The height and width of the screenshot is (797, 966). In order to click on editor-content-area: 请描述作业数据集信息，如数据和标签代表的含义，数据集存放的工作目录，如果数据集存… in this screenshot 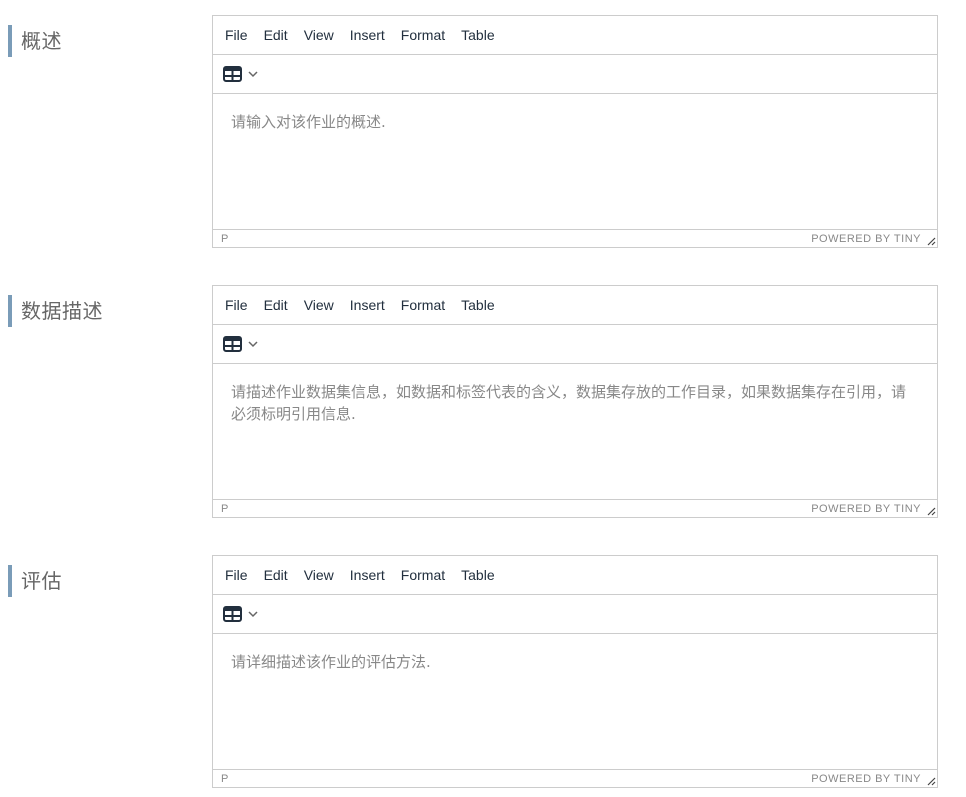, I will do `click(575, 432)`.